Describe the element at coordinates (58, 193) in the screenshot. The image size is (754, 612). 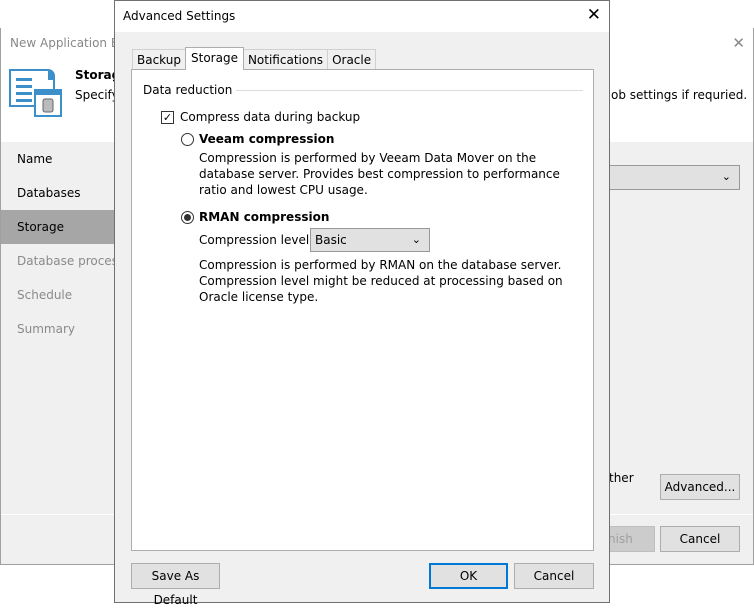
I see `sidebar-item-databases: Databases` at that location.